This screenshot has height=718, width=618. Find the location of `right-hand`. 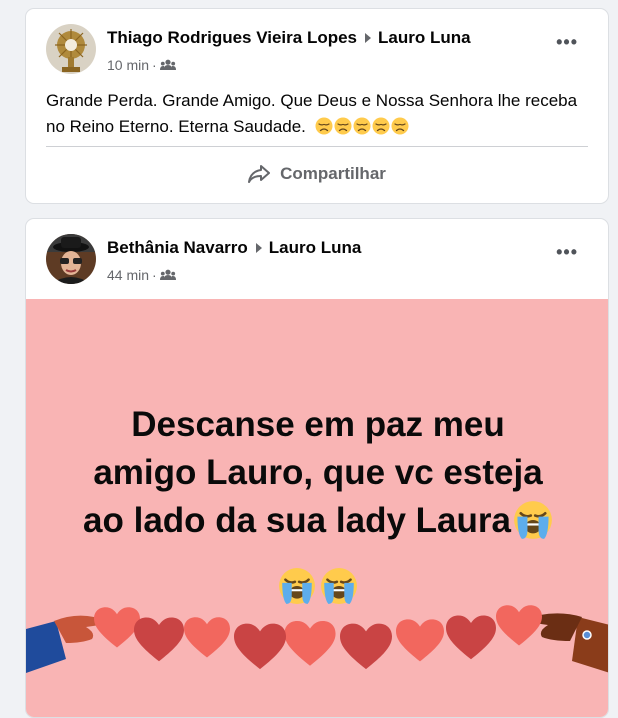

right-hand is located at coordinates (570, 643).